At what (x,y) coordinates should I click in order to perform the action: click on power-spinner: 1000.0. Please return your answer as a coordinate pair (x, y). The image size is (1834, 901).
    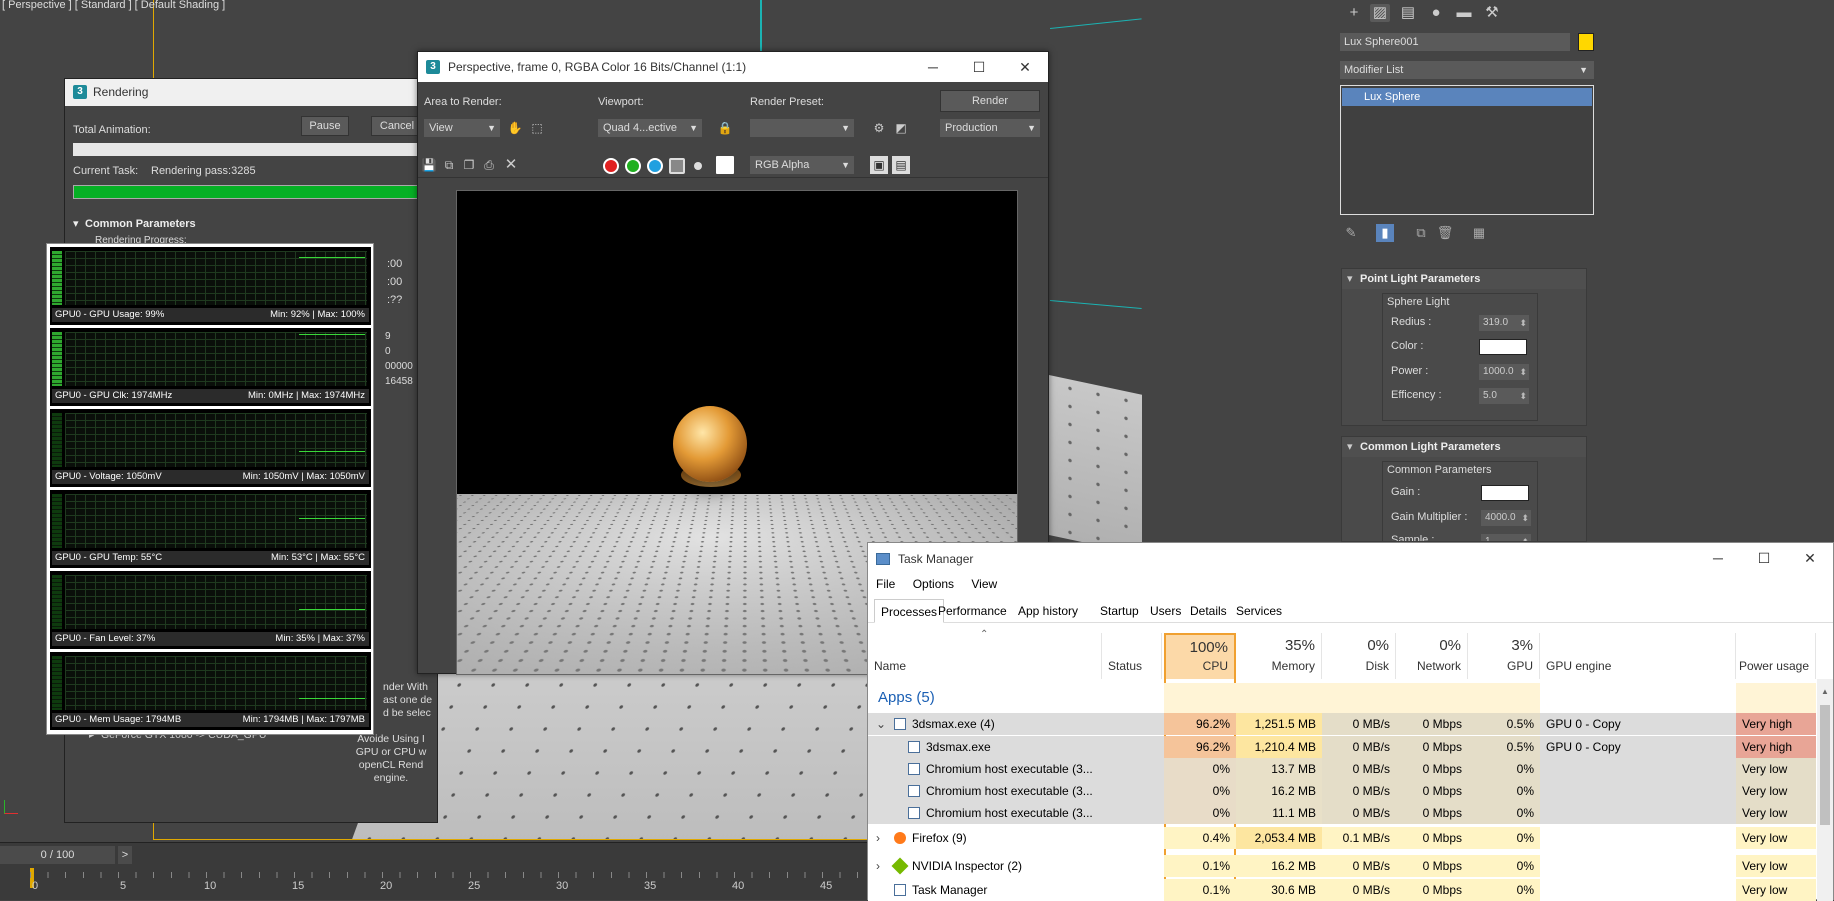
    Looking at the image, I should click on (1504, 372).